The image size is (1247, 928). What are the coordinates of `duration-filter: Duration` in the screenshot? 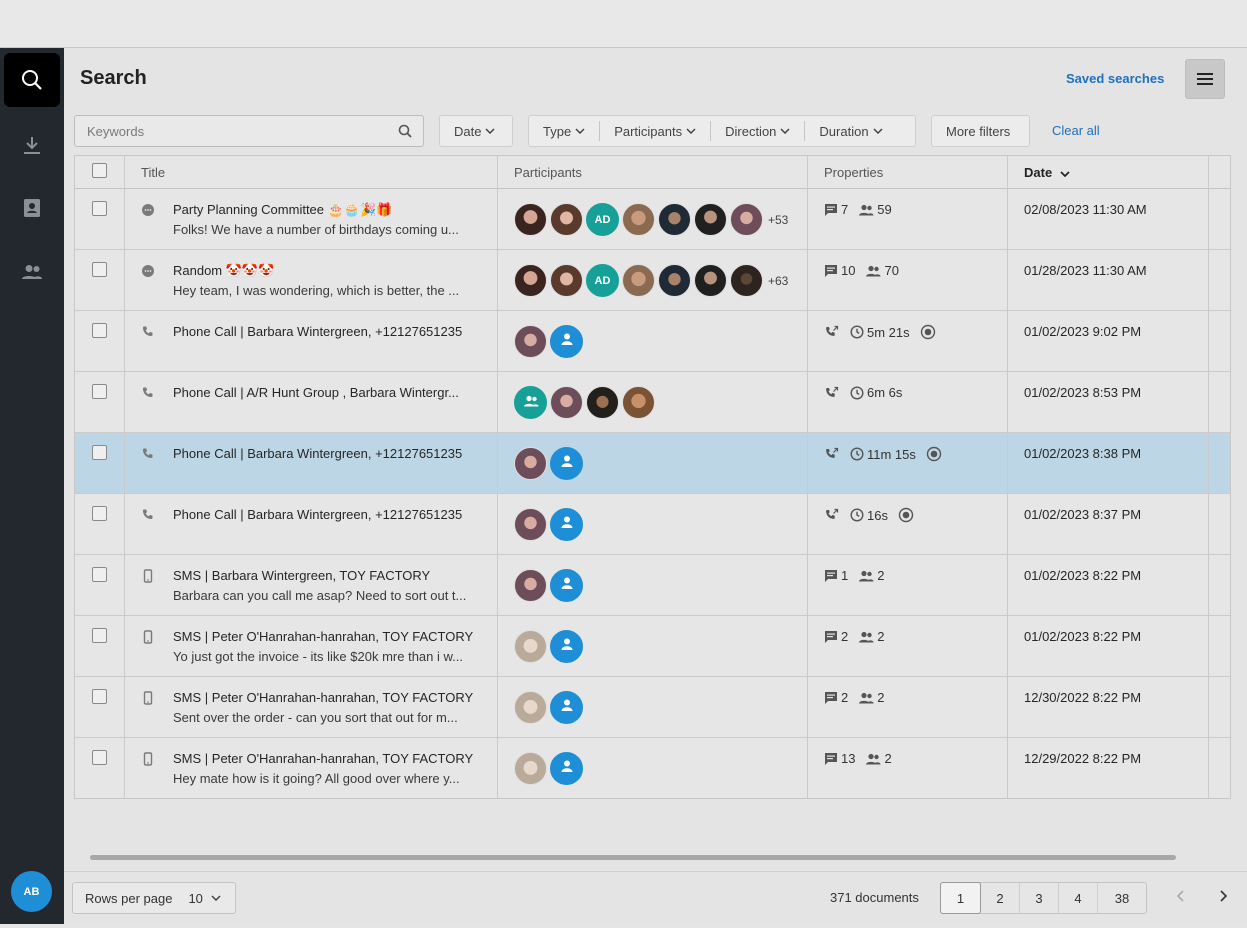 It's located at (850, 131).